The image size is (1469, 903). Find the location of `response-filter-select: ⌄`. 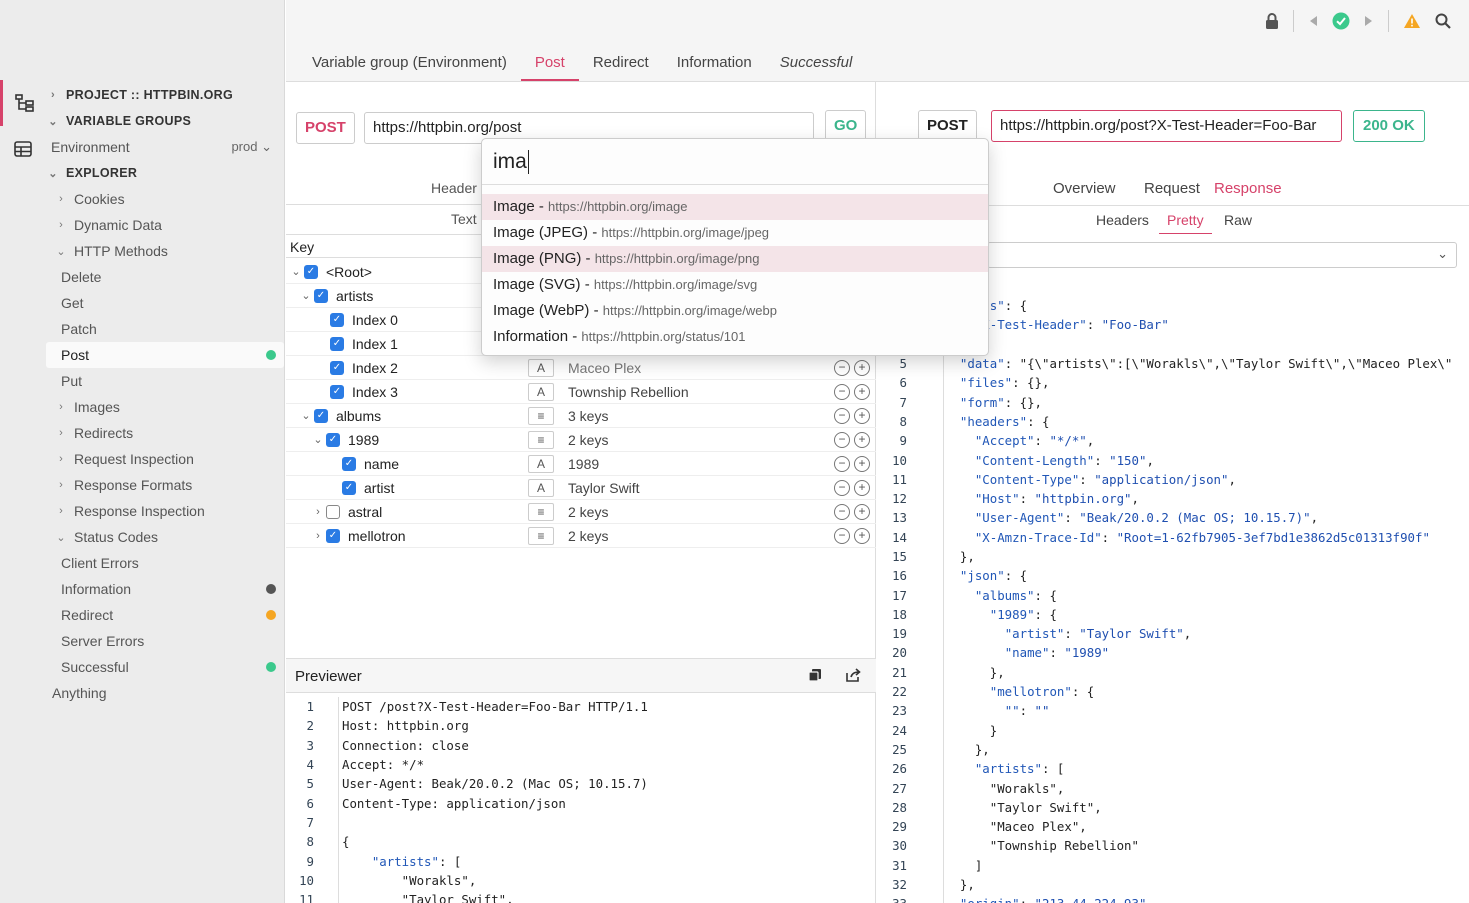

response-filter-select: ⌄ is located at coordinates (1222, 255).